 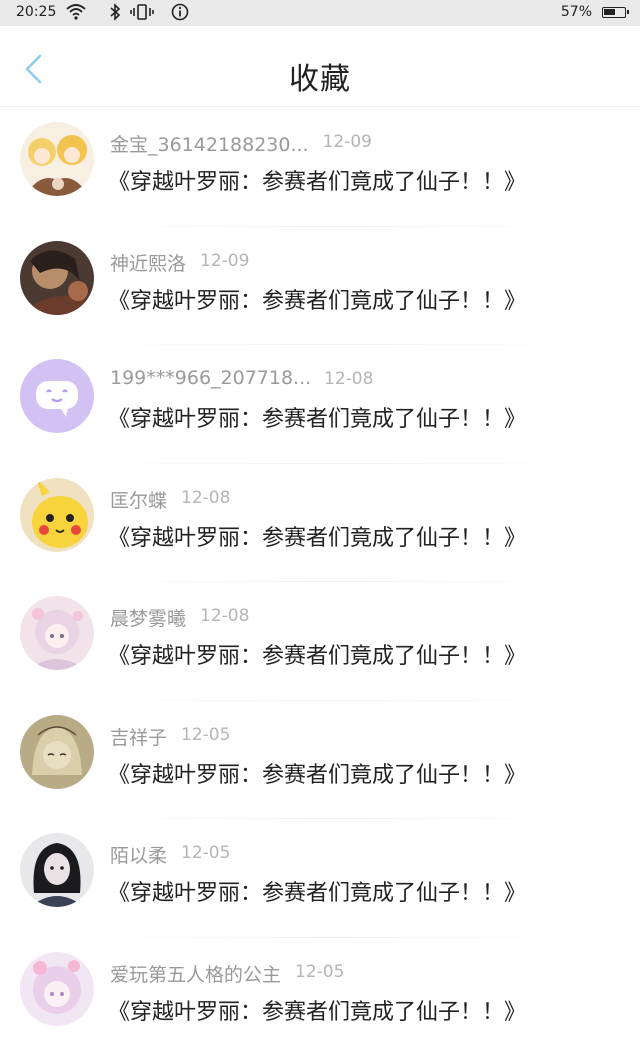 What do you see at coordinates (138, 736) in the screenshot?
I see `username: 吉祥子` at bounding box center [138, 736].